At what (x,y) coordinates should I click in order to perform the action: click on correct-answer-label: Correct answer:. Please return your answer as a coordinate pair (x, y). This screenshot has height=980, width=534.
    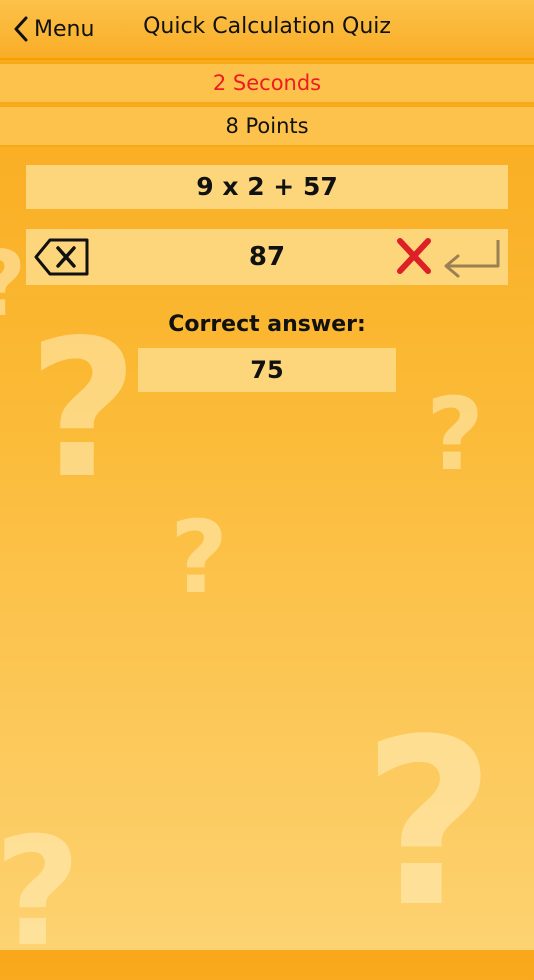
    Looking at the image, I should click on (267, 324).